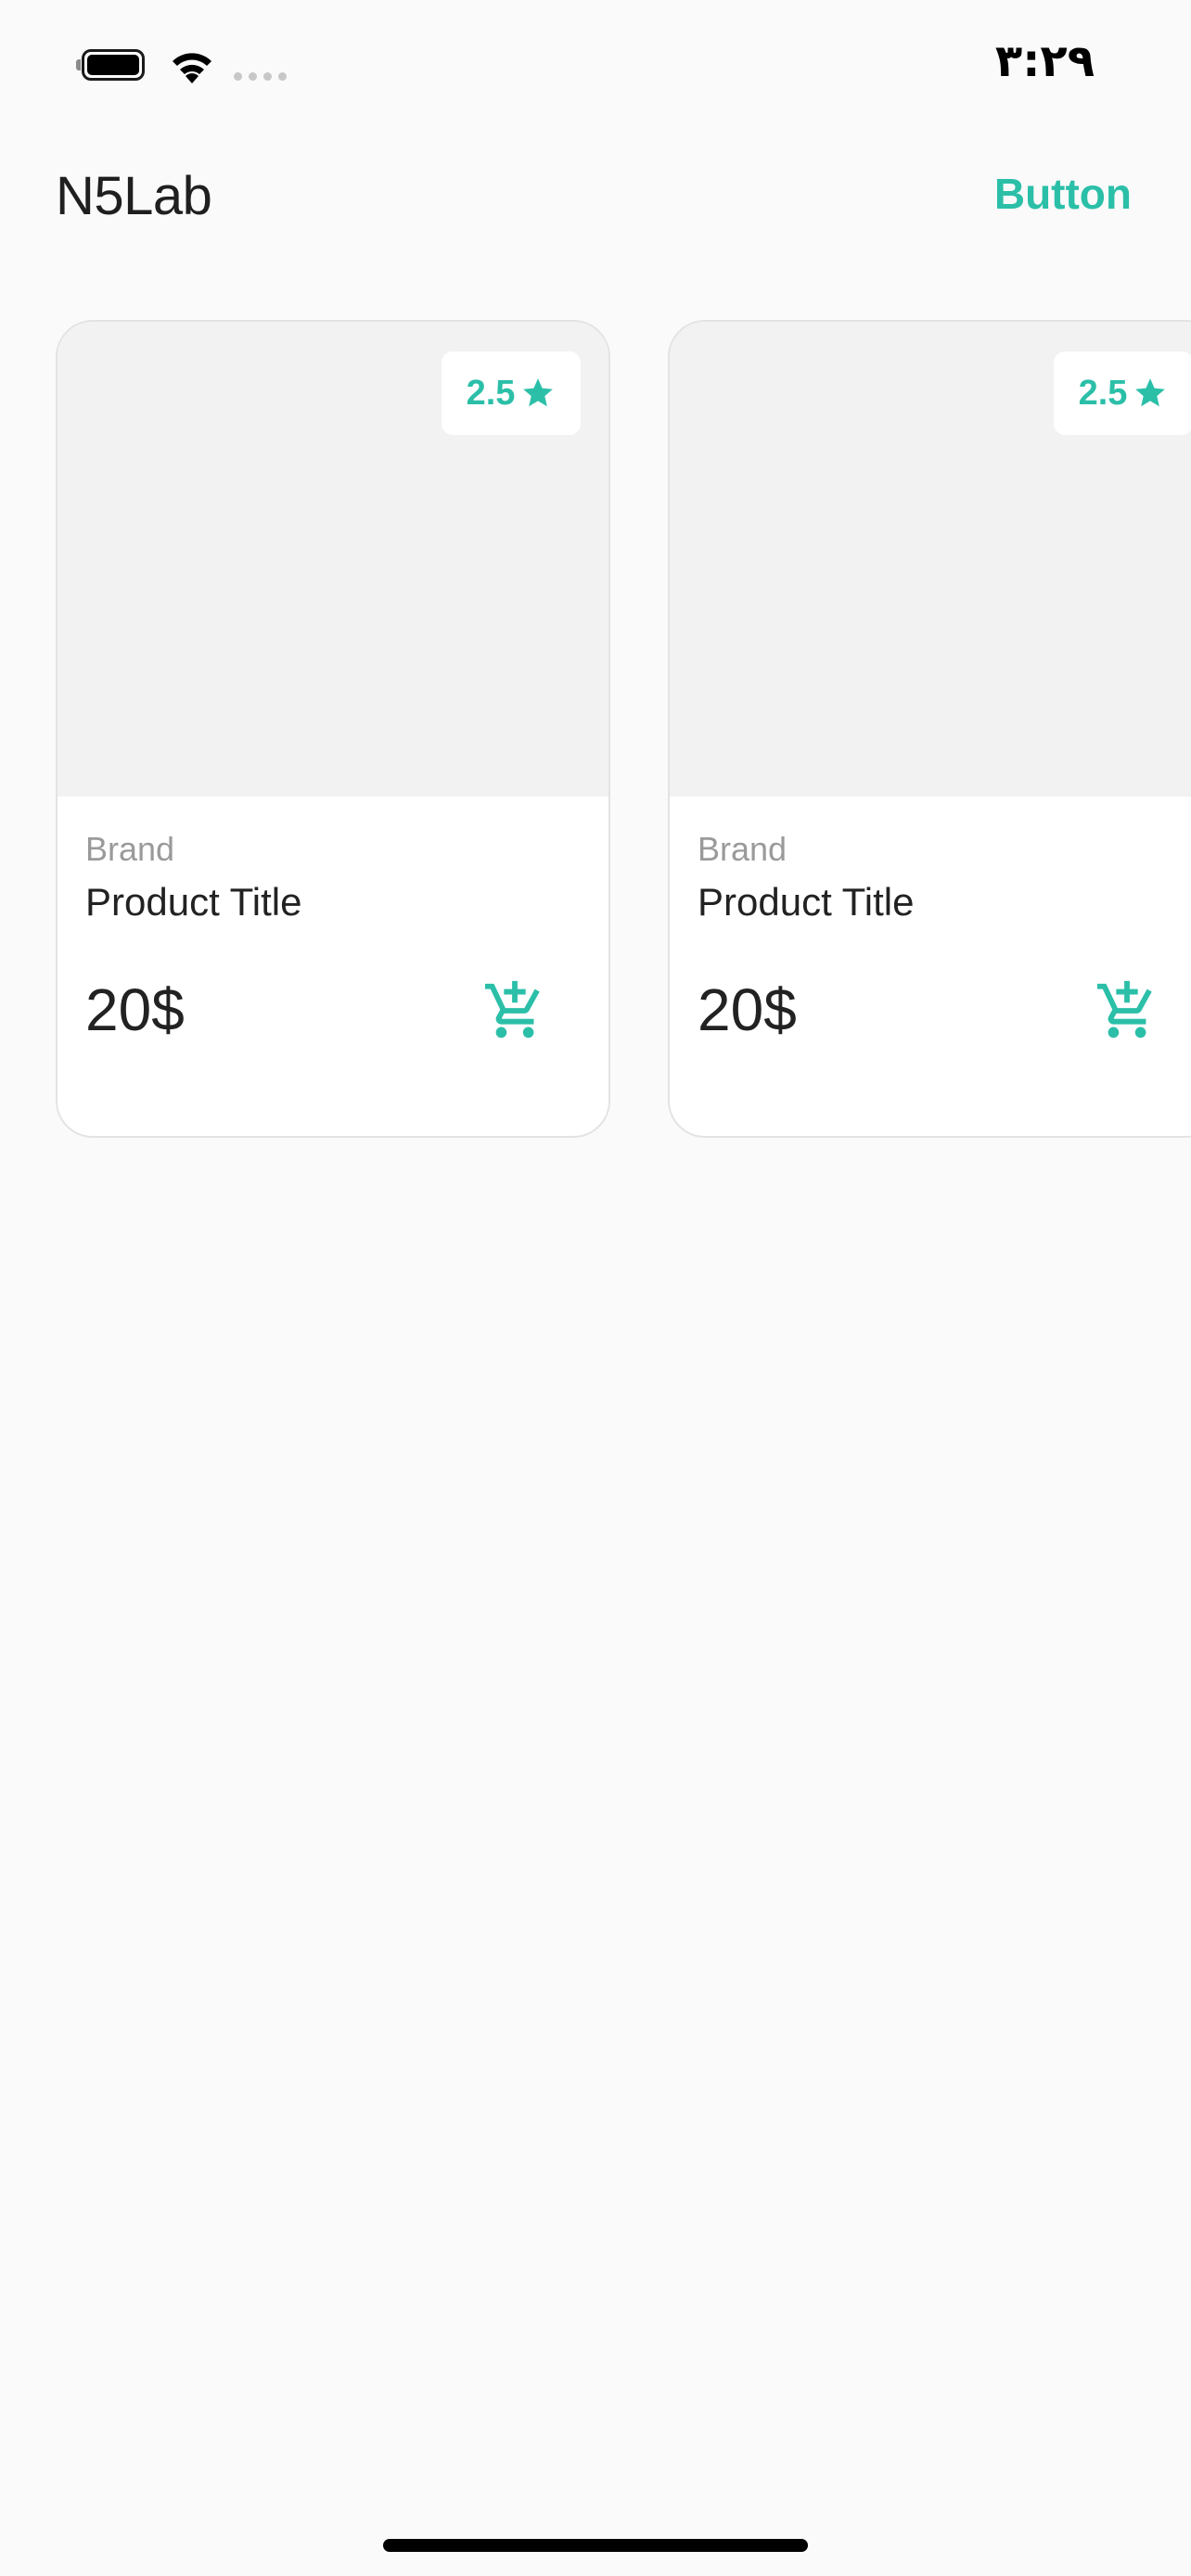  I want to click on app-header: N5Lab Button, so click(595, 199).